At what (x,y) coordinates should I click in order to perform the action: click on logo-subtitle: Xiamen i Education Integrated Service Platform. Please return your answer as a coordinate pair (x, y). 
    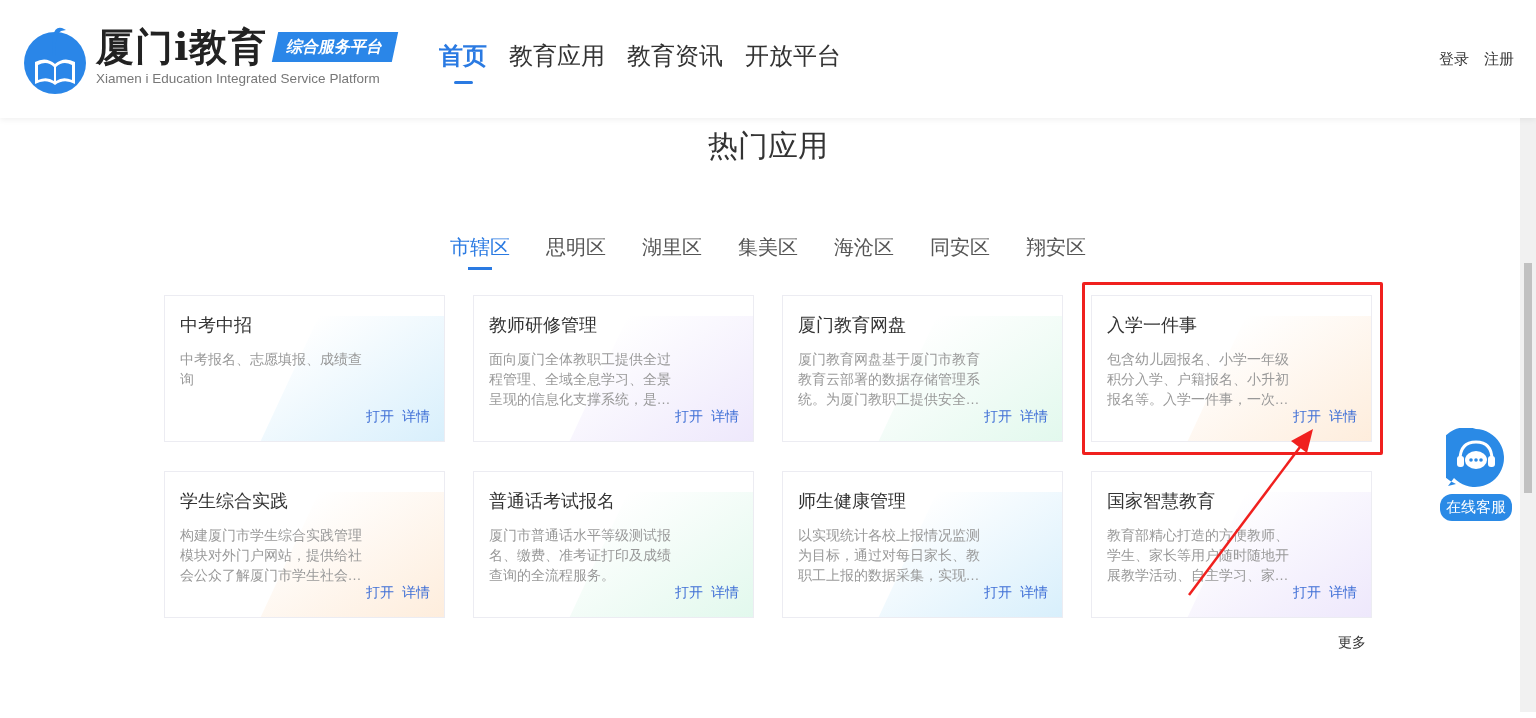
    Looking at the image, I should click on (238, 79).